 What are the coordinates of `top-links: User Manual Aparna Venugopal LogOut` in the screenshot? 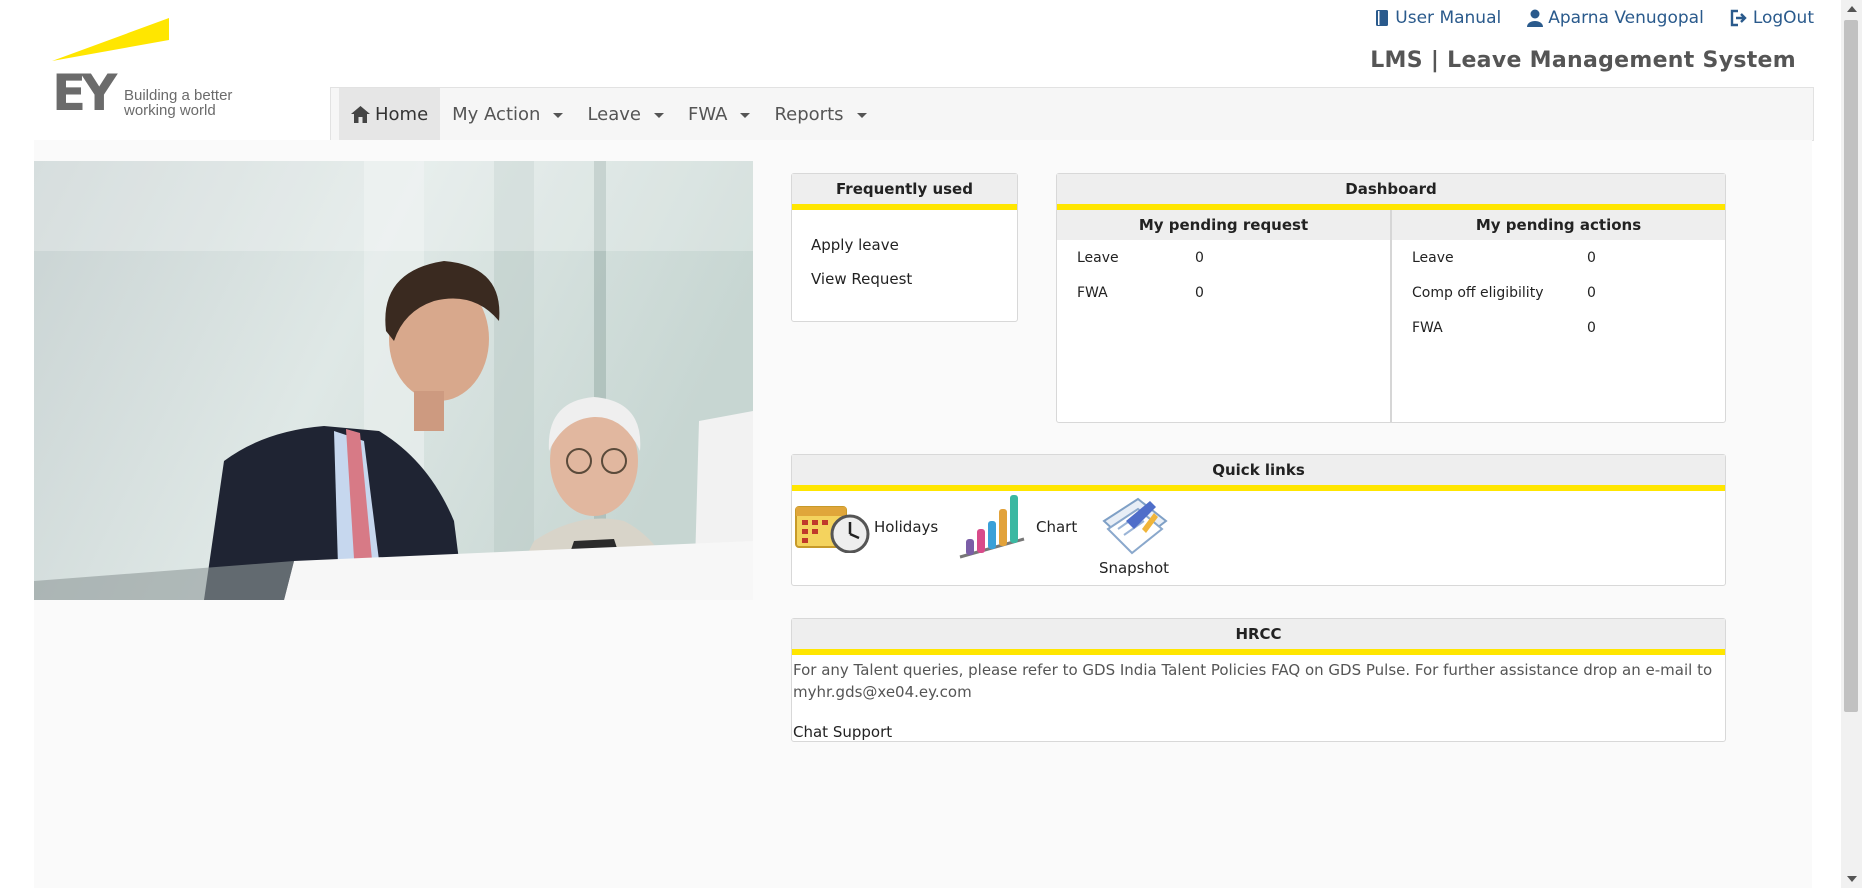 It's located at (1594, 18).